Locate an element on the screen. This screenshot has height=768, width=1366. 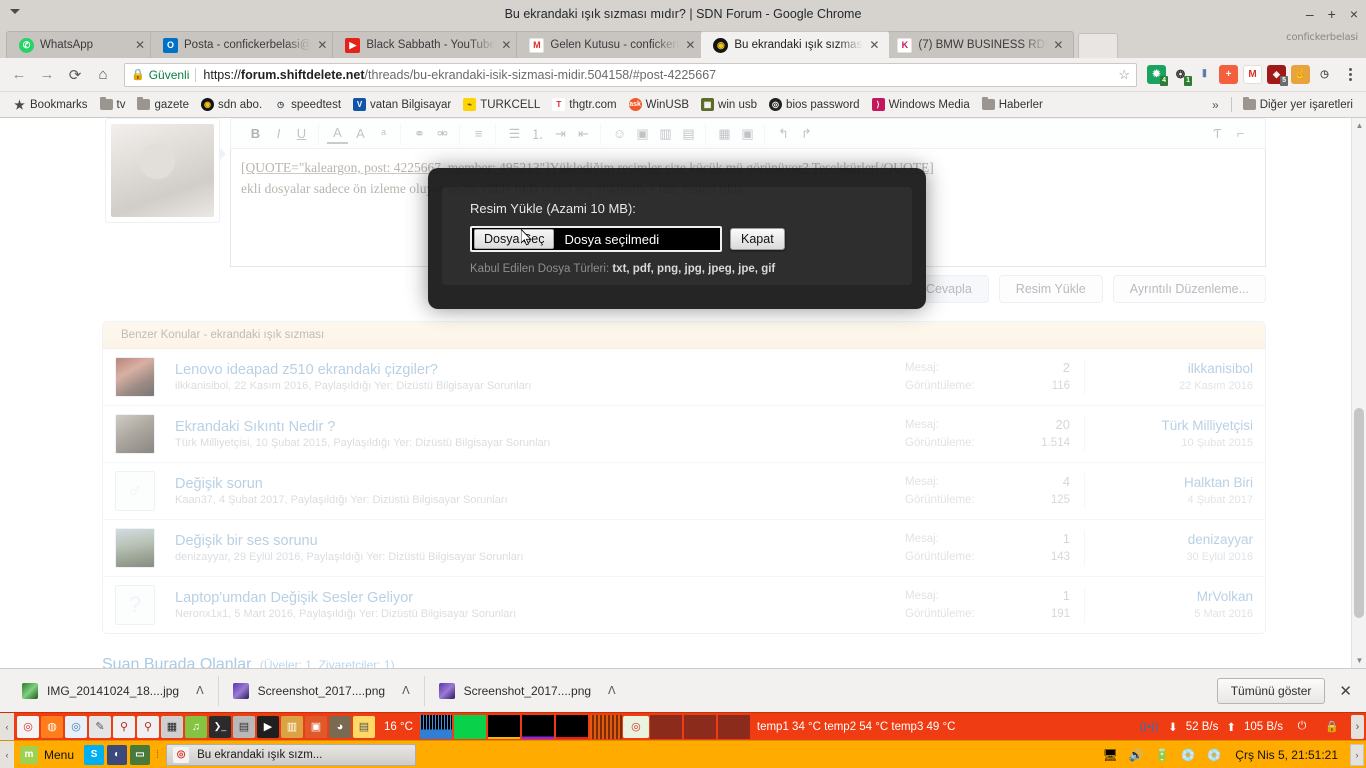
volume-tray-icon: 🔊 is located at coordinates (1136, 755).